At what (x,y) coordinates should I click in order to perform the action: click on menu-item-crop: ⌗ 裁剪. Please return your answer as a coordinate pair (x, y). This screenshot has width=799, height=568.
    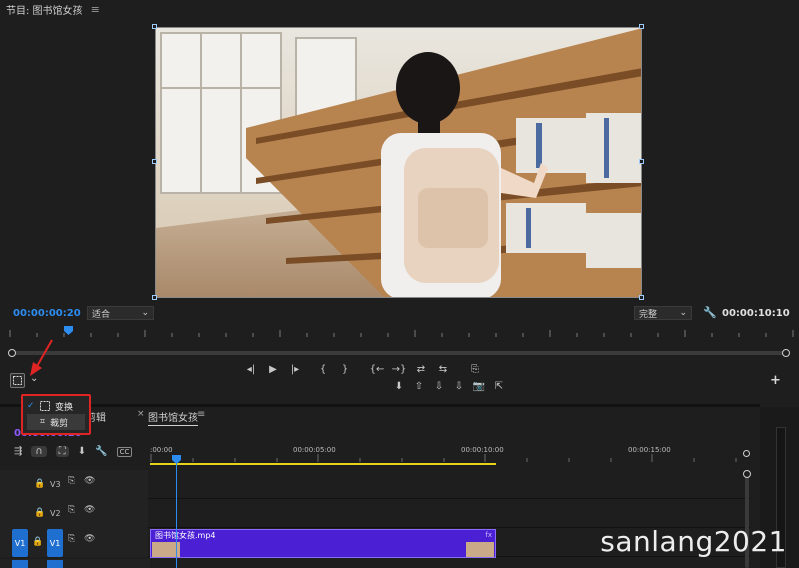
    Looking at the image, I should click on (56, 422).